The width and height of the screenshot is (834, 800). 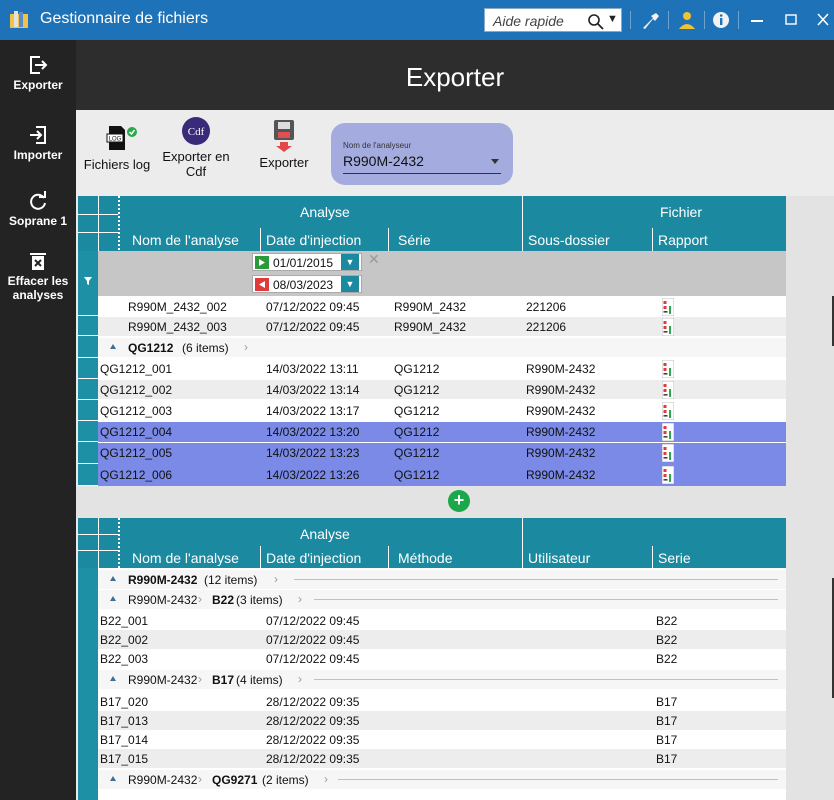 I want to click on analyzer-select: Nom de l'analyseur R990M-2432, so click(x=422, y=154).